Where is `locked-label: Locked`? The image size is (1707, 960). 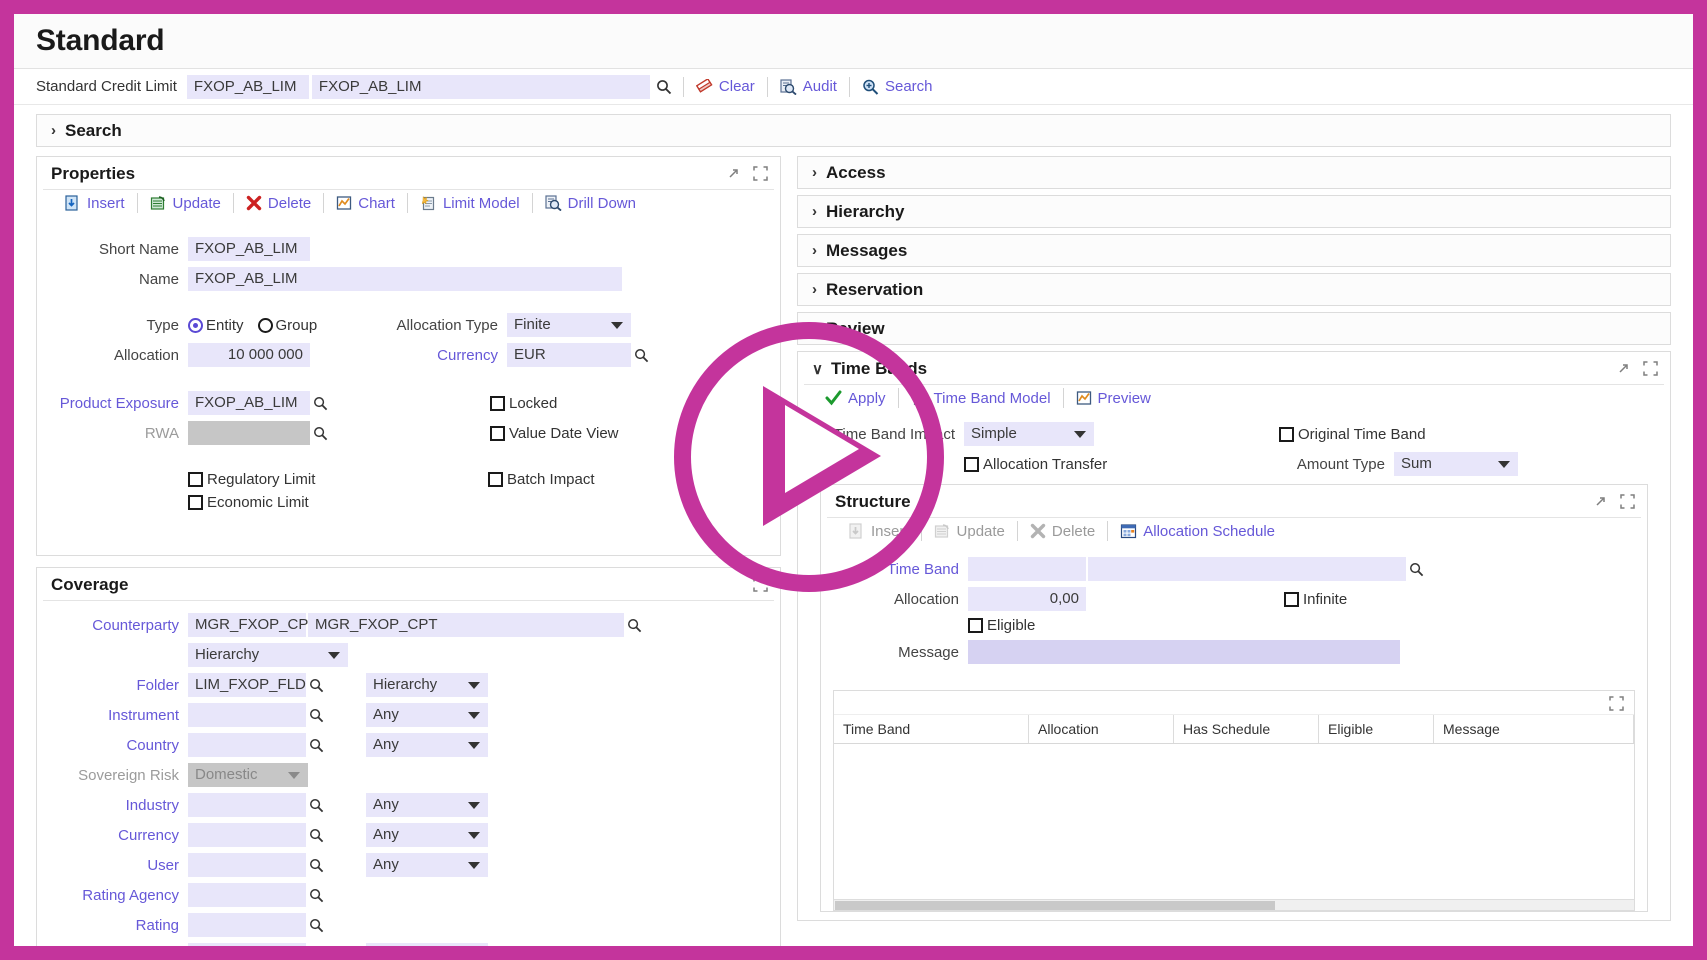 locked-label: Locked is located at coordinates (533, 403).